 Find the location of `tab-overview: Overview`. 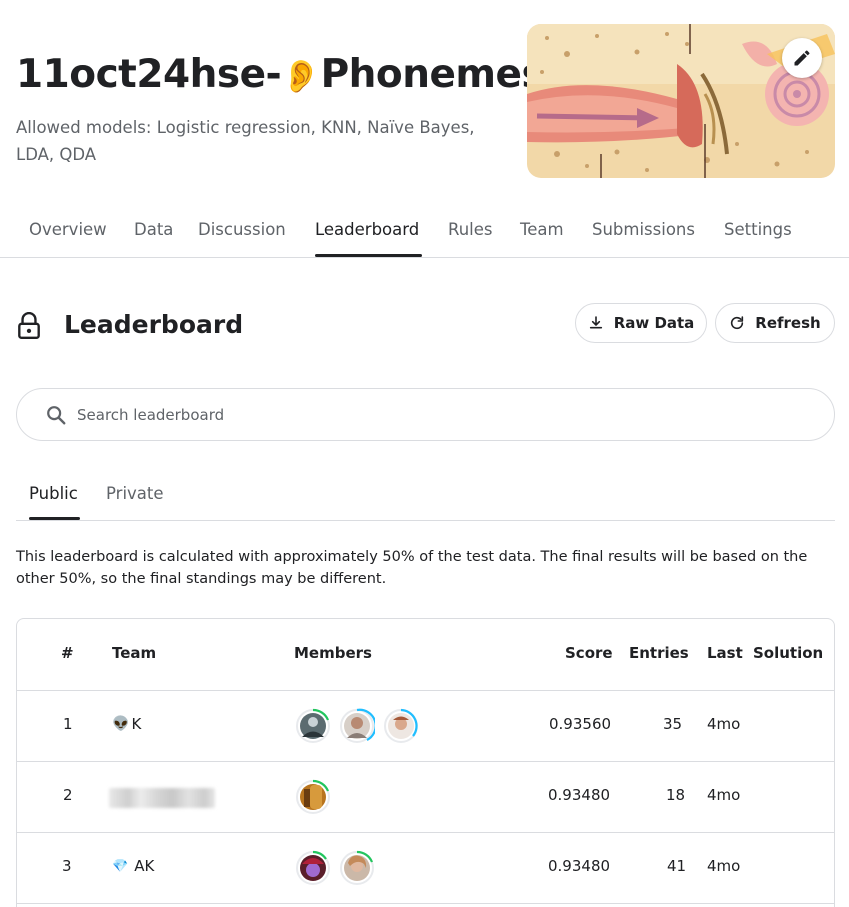

tab-overview: Overview is located at coordinates (68, 229).